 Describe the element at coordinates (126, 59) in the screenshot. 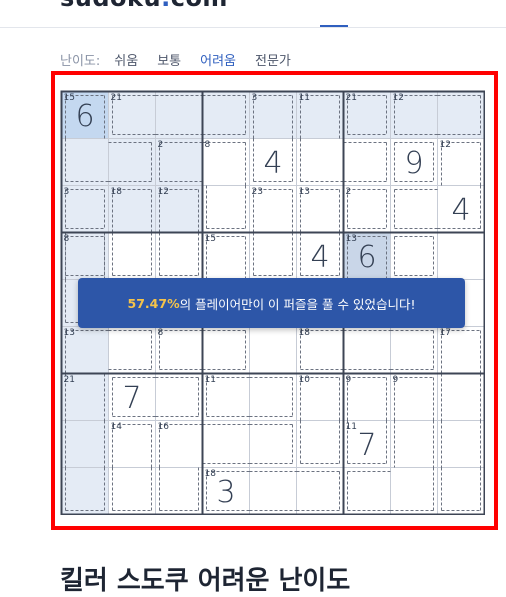

I see `difficulty-option-easy: 쉬움` at that location.